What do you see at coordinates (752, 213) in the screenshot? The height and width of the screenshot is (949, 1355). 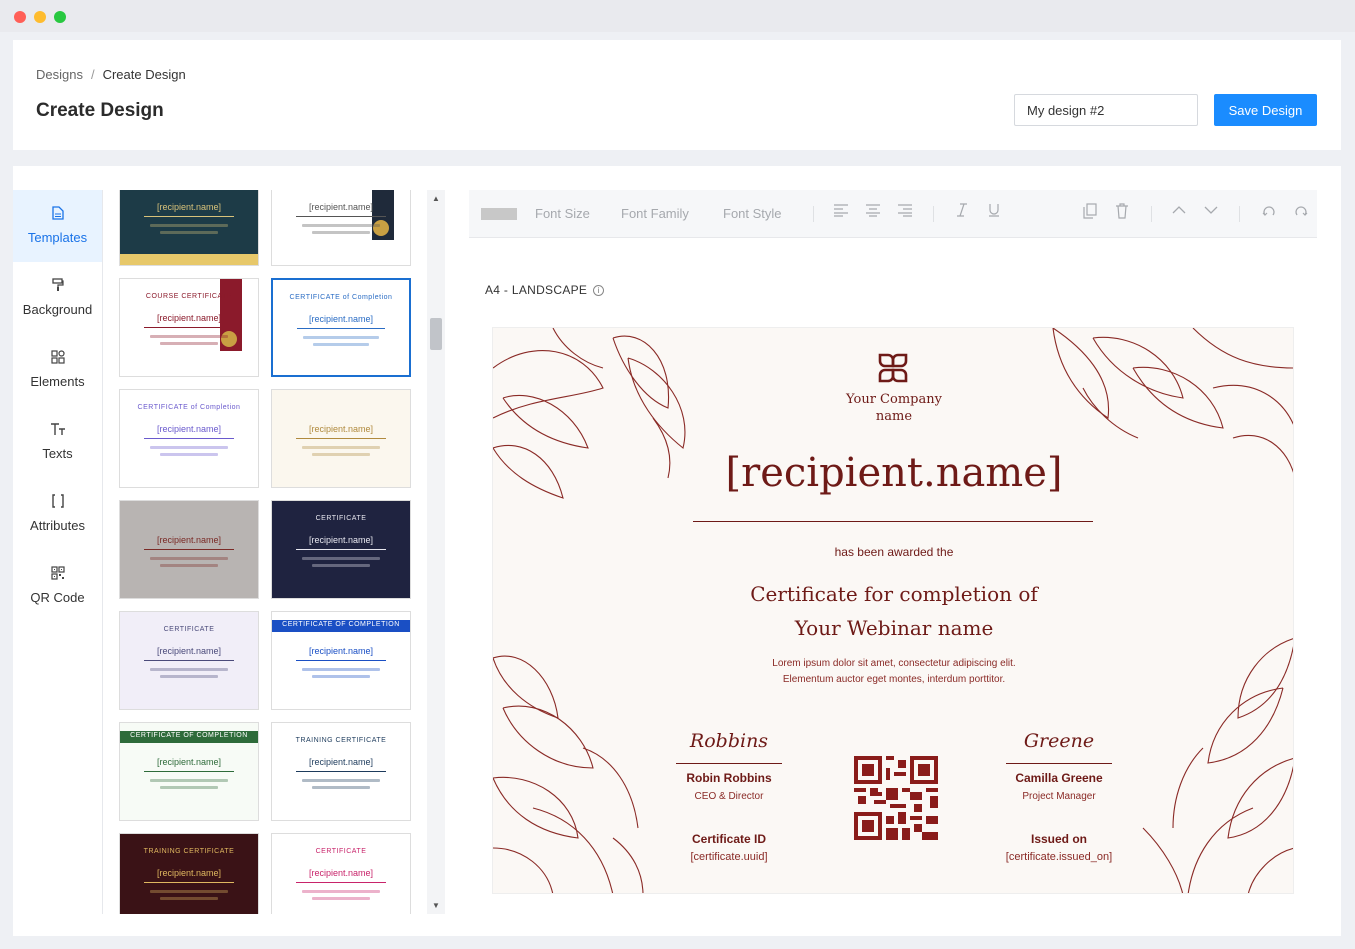 I see `font-style-select: Font Style` at bounding box center [752, 213].